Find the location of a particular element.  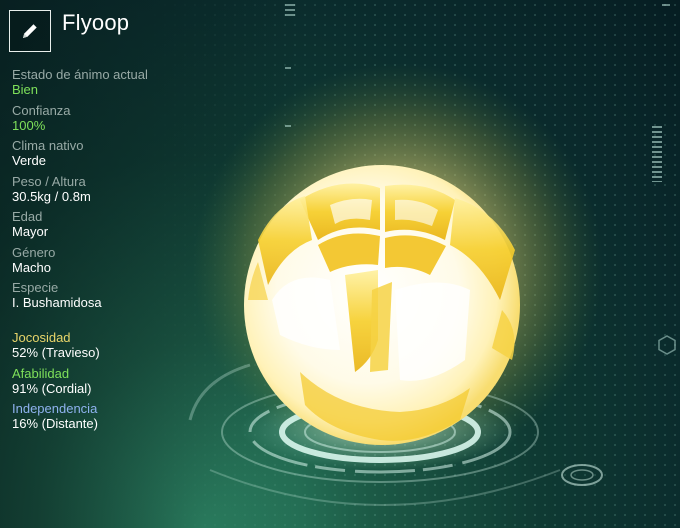

stat-label: Confianza is located at coordinates (41, 110).